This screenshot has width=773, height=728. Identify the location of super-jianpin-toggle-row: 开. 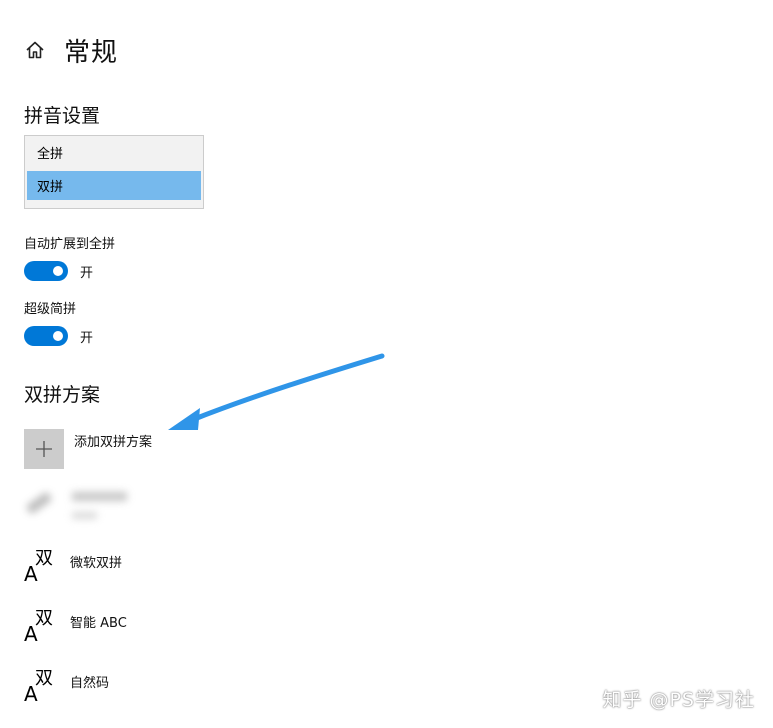
(58, 336).